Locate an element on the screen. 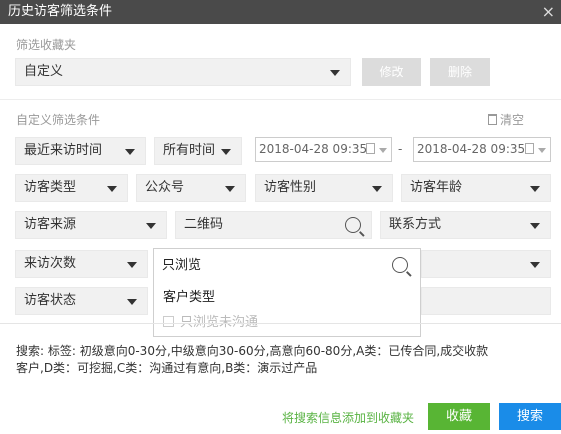  public-account-select: 公众号 is located at coordinates (191, 188).